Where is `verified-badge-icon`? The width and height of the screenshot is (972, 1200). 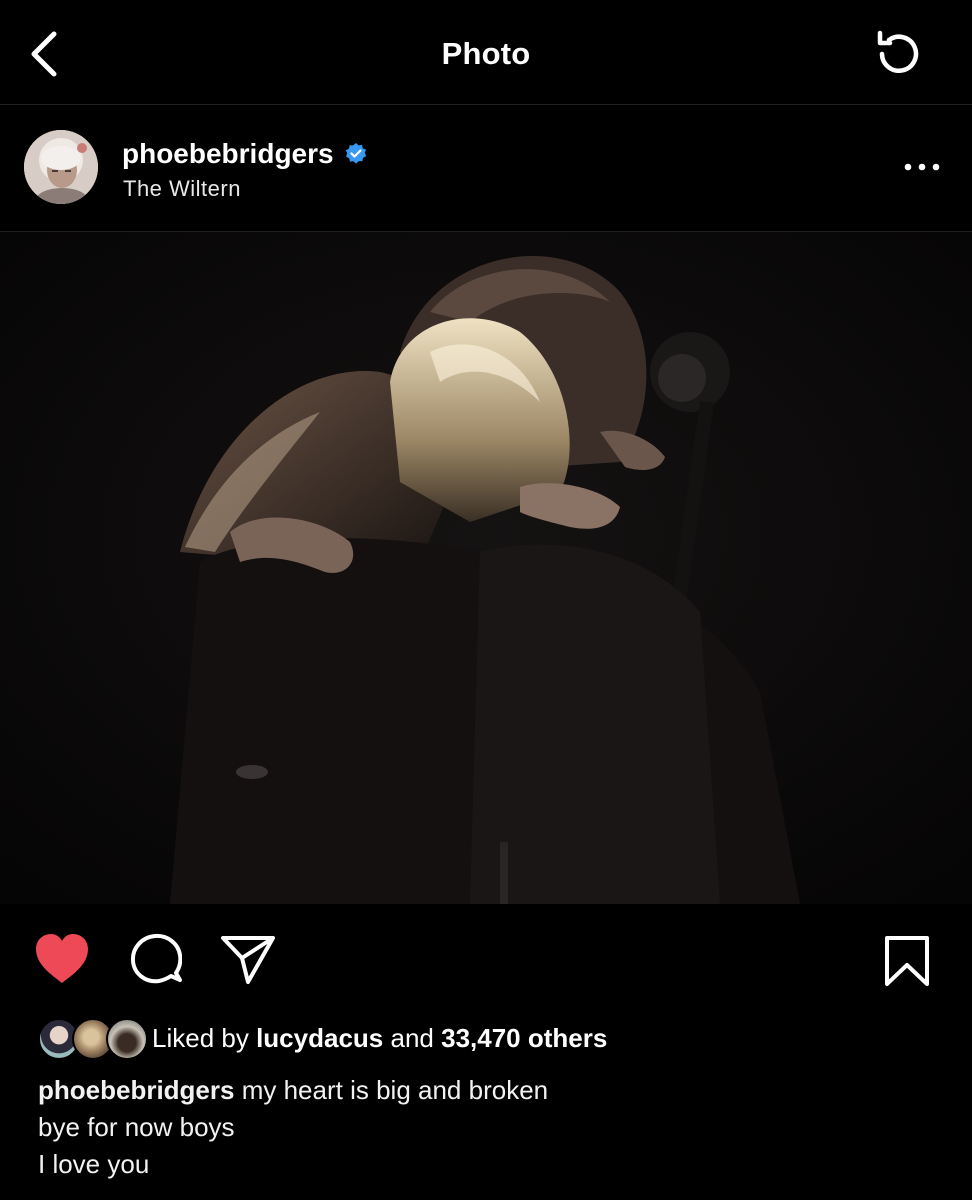 verified-badge-icon is located at coordinates (355, 153).